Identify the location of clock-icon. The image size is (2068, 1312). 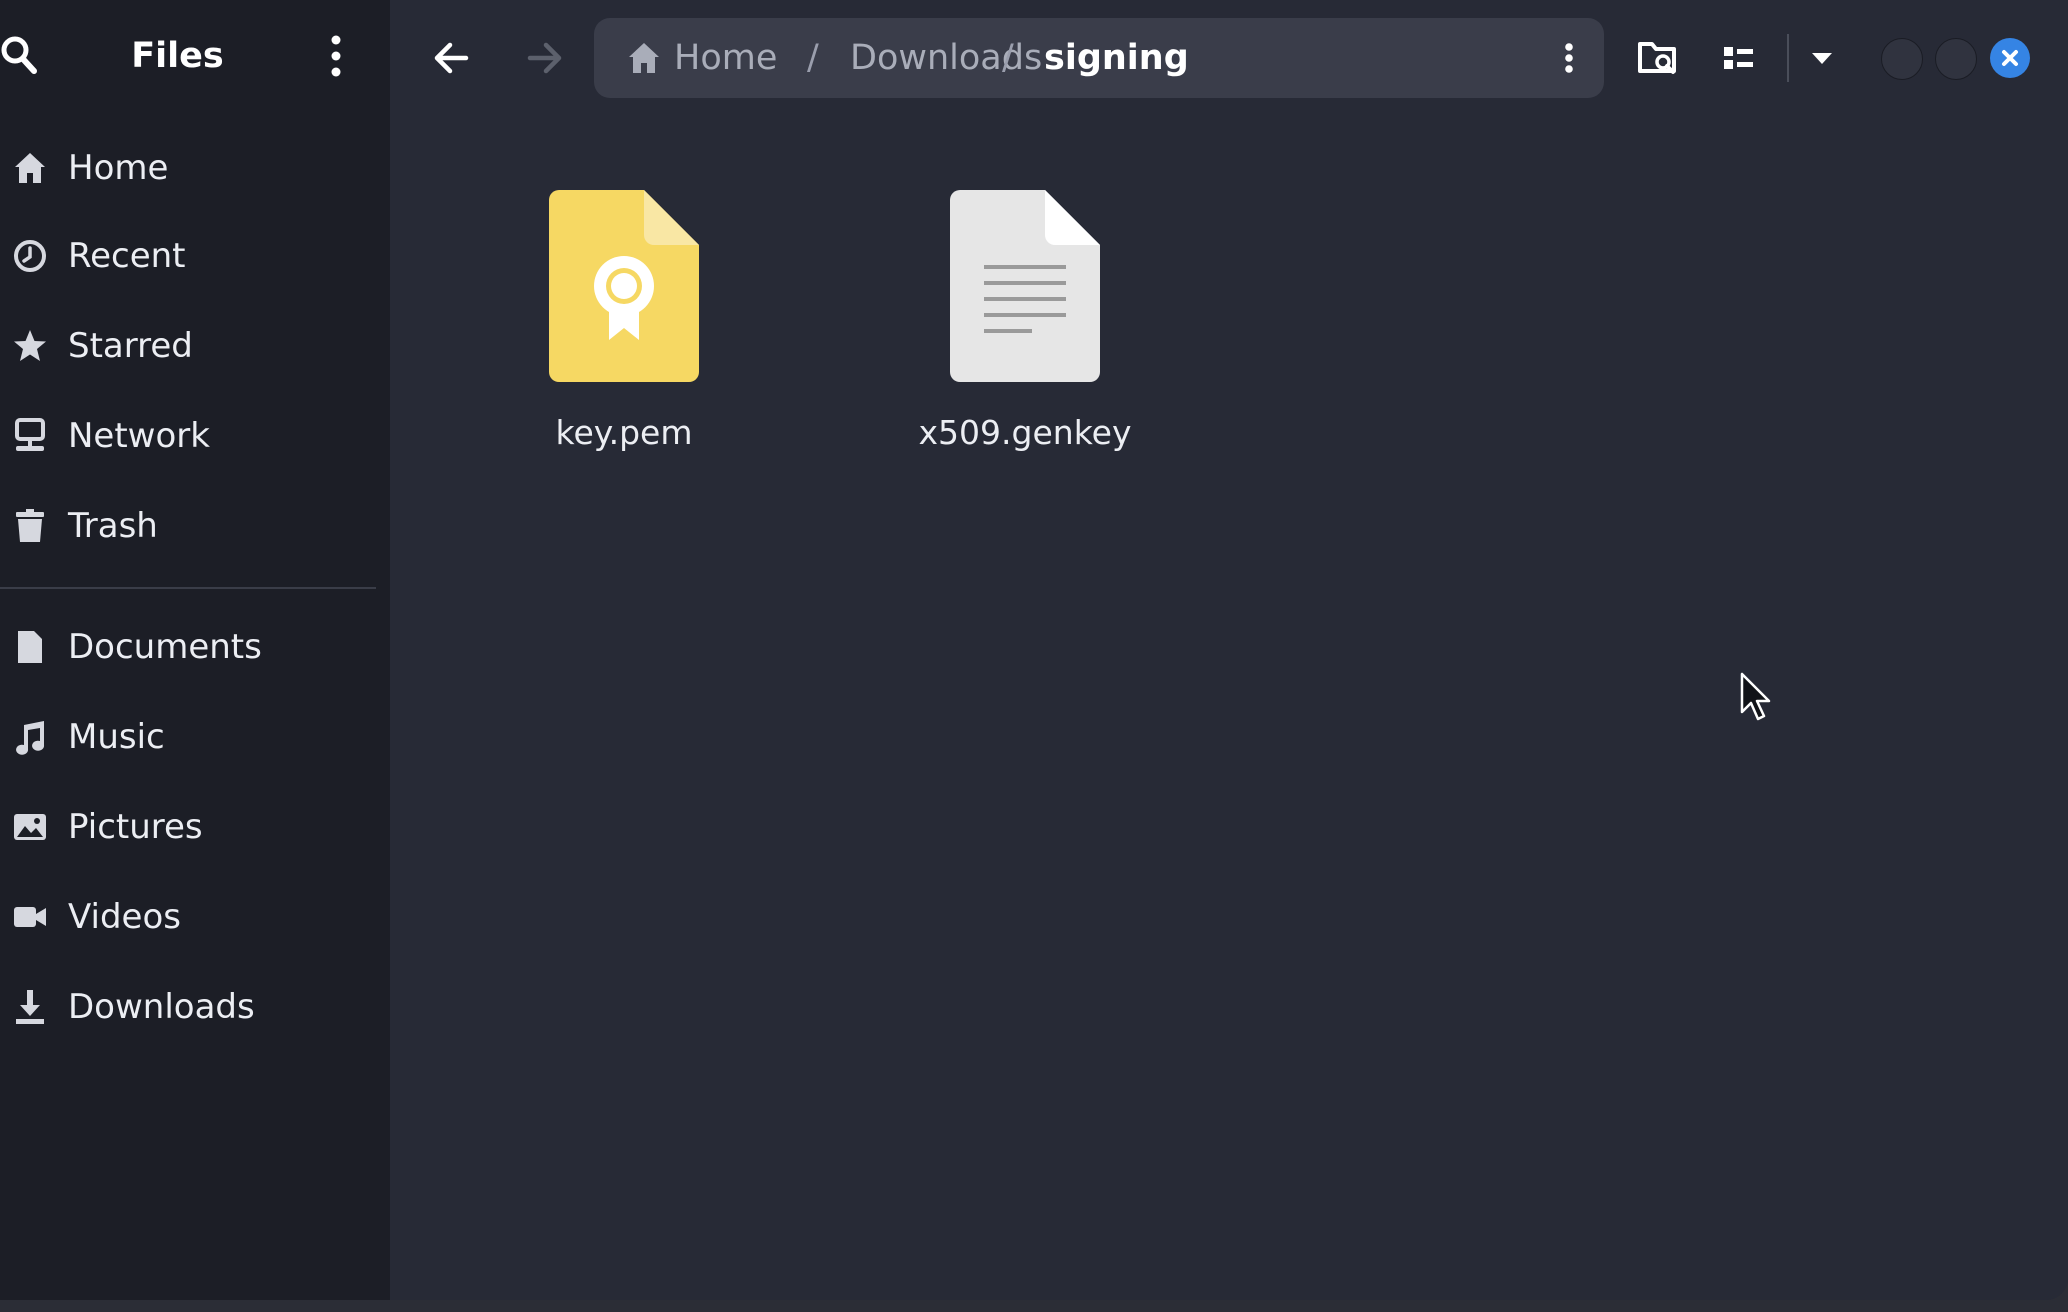
(30, 256).